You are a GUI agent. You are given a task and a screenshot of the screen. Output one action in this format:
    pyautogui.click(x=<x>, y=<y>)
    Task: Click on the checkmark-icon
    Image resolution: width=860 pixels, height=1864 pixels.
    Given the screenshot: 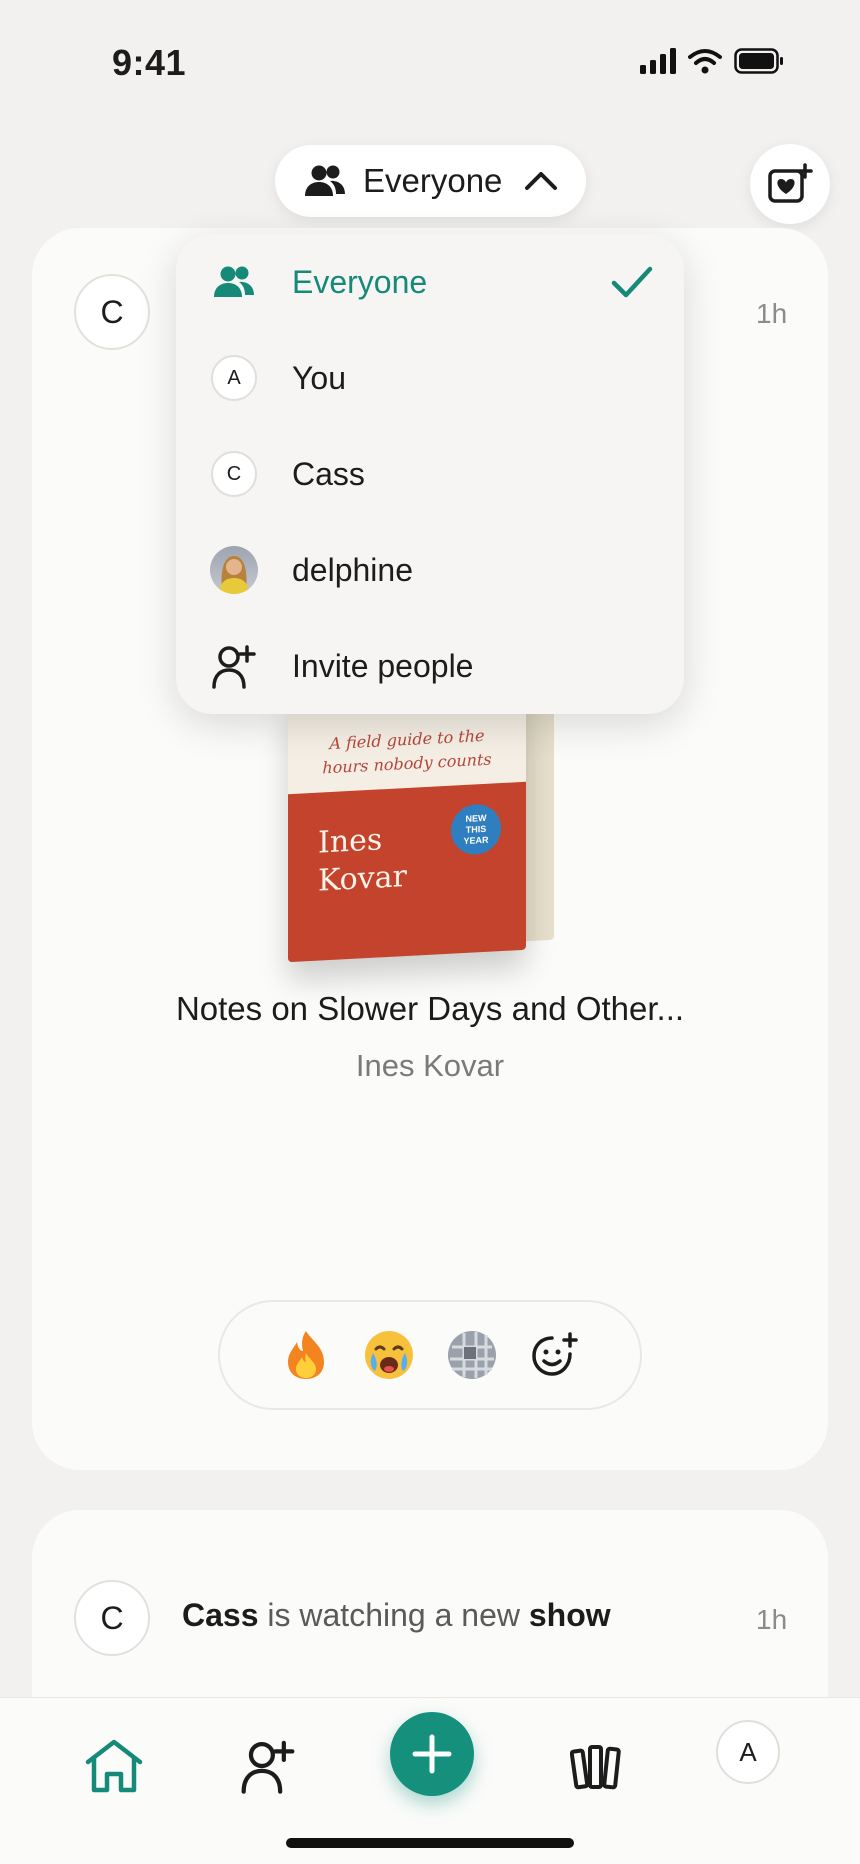 What is the action you would take?
    pyautogui.click(x=632, y=282)
    